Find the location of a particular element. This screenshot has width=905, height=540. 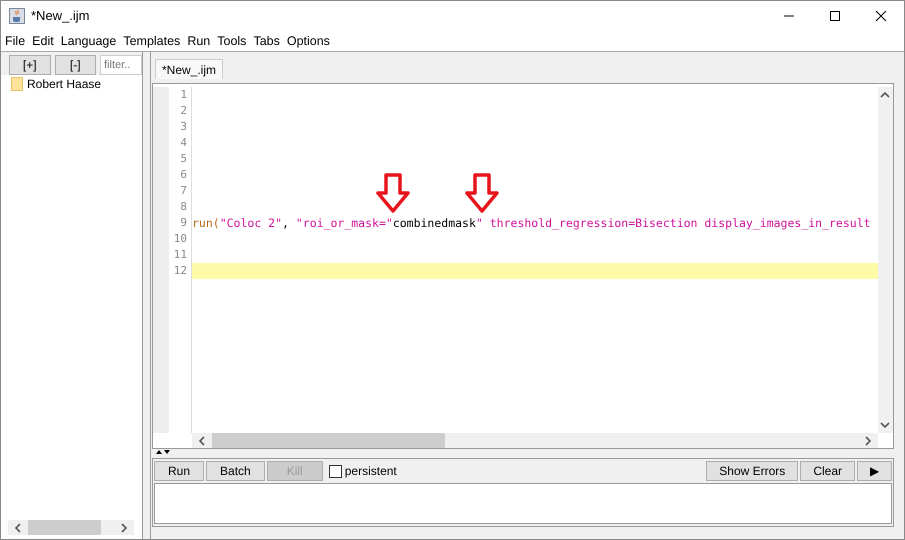

toolbar-button: ▶ is located at coordinates (874, 471).